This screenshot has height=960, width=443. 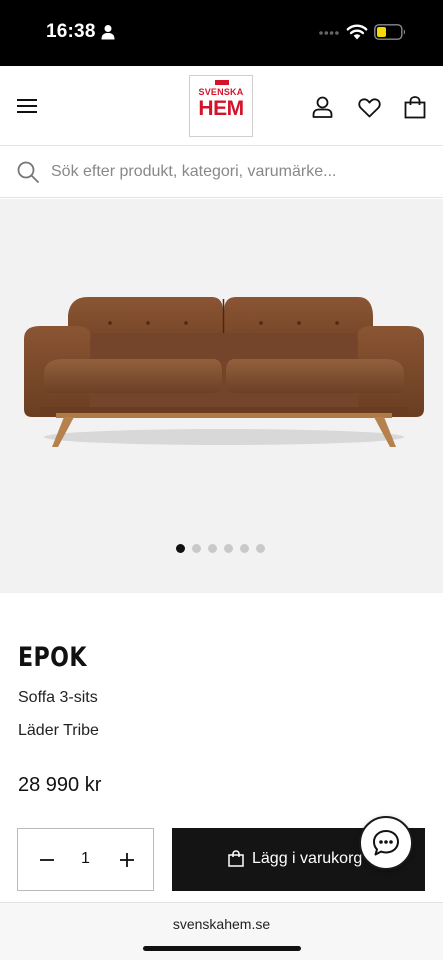 I want to click on user-icon, so click(x=322, y=107).